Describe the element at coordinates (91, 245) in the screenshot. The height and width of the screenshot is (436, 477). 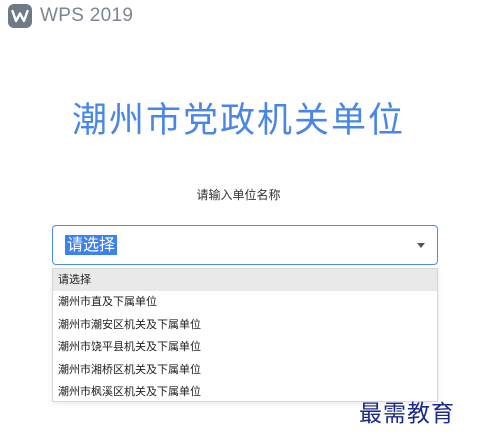
I see `select-current-value: 请选择` at that location.